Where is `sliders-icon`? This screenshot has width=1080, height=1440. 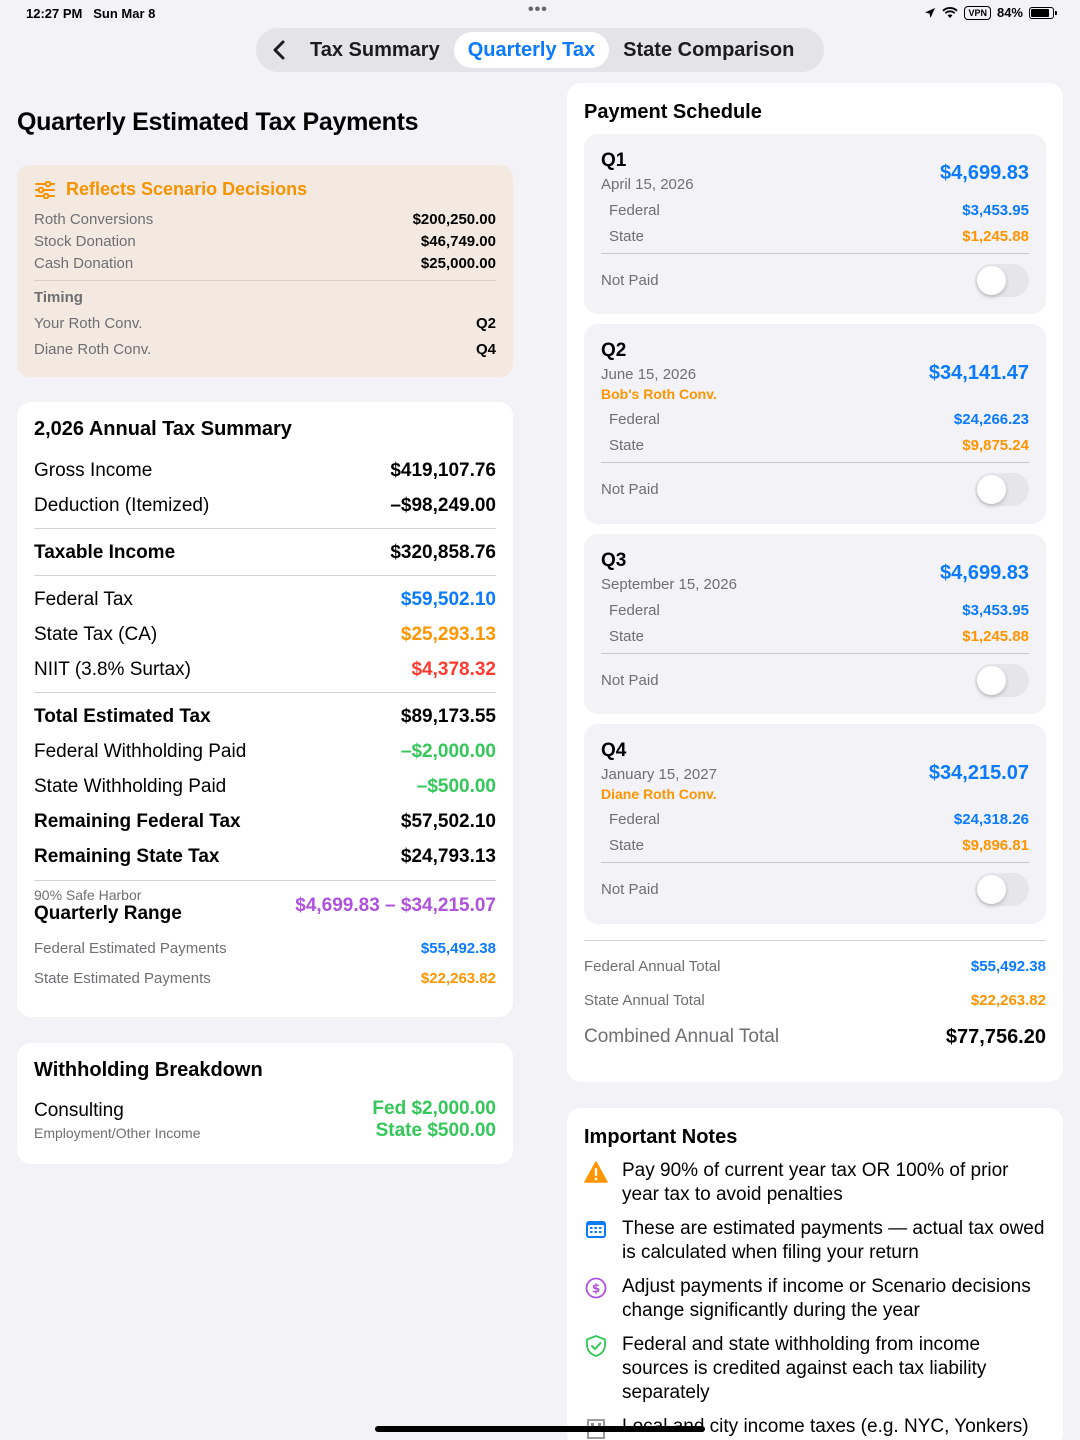 sliders-icon is located at coordinates (45, 189).